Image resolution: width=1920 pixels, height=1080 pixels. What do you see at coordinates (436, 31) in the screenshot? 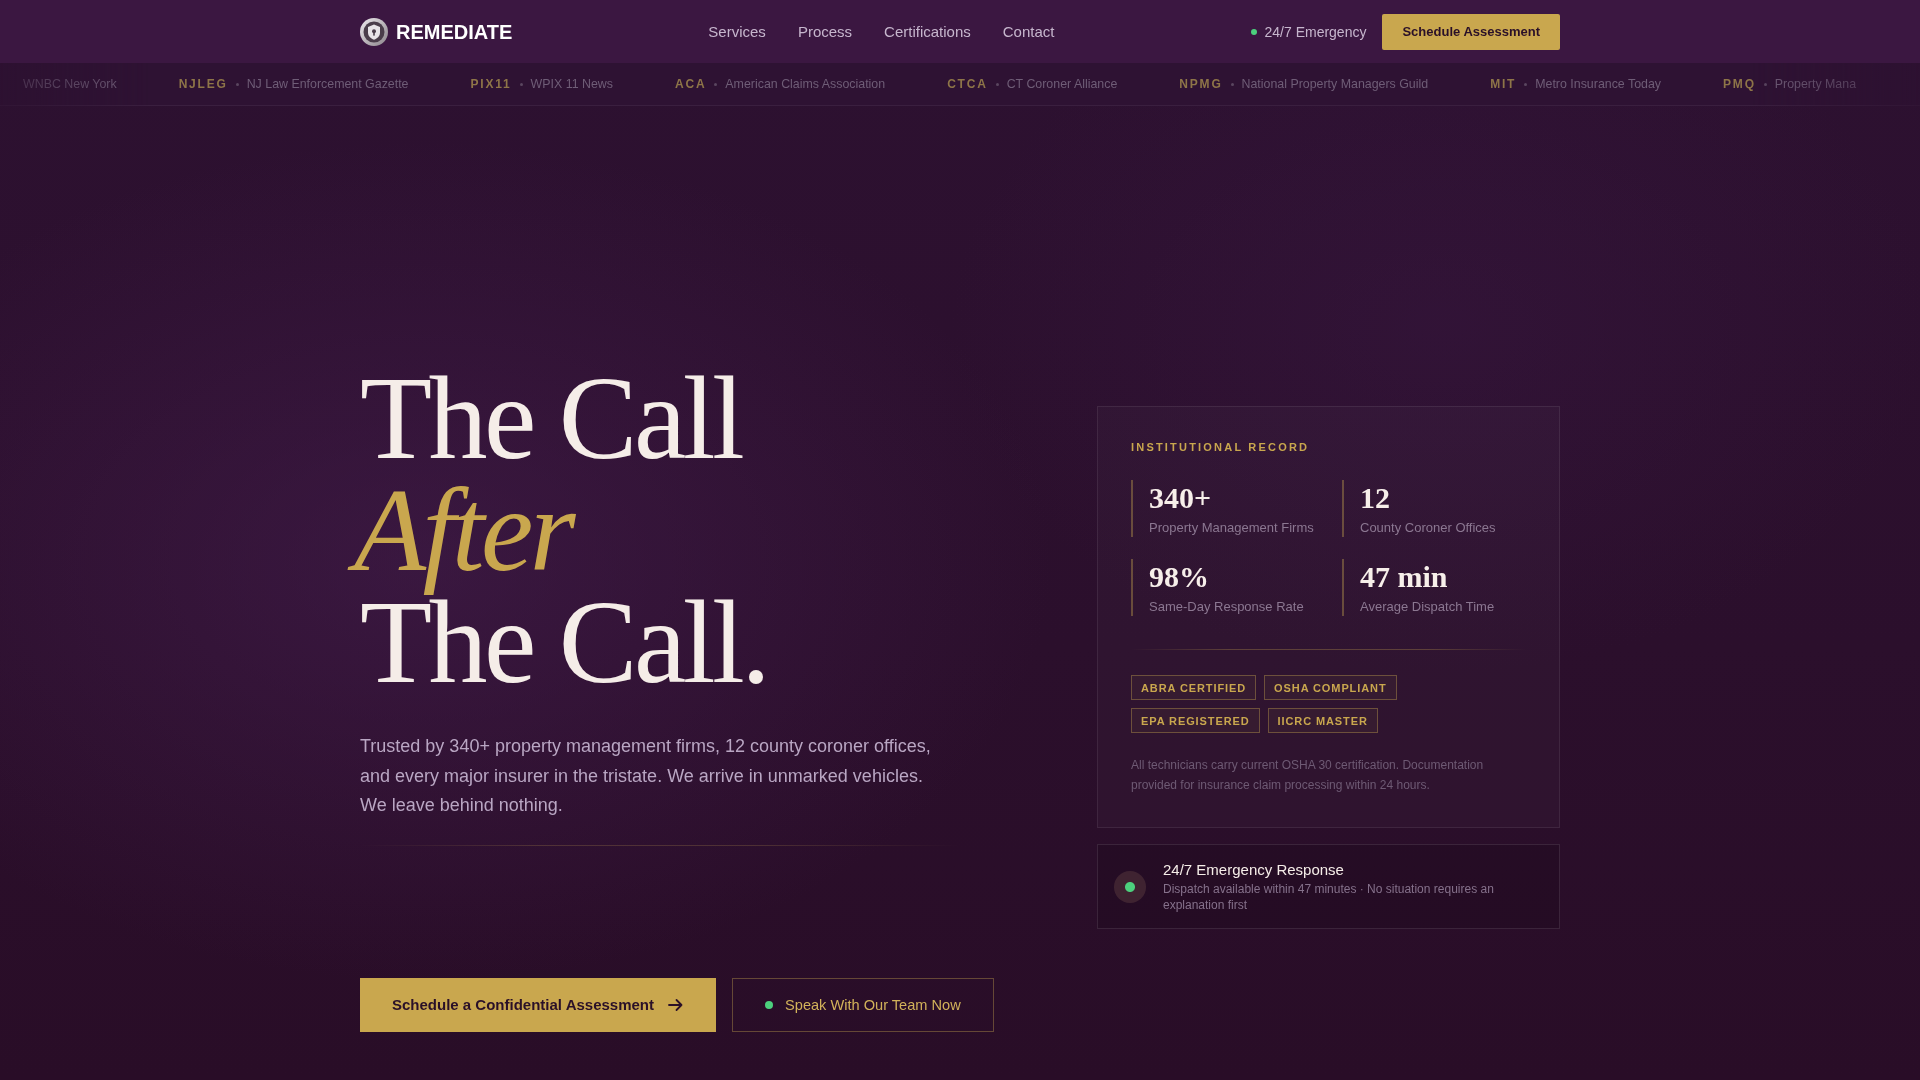
I see `brand-logo-link: REMEDIATE` at bounding box center [436, 31].